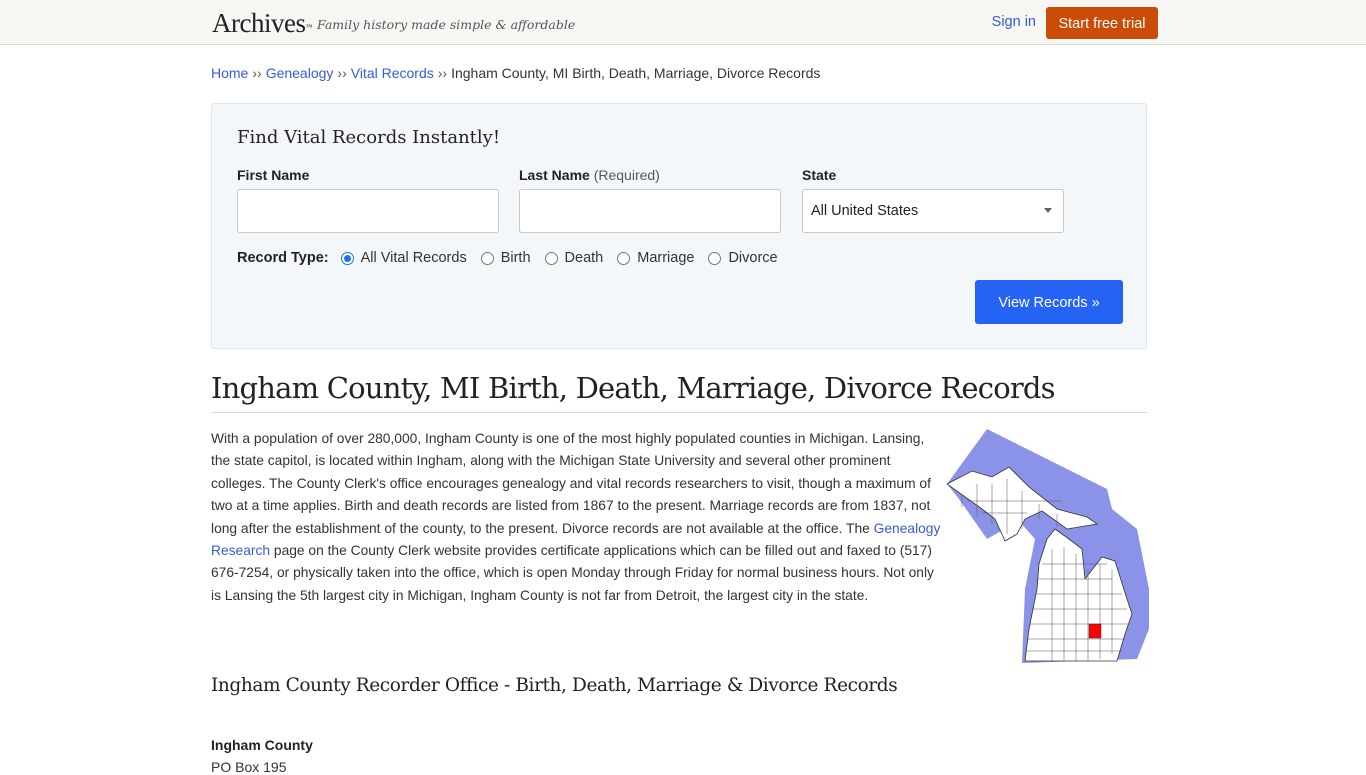 This screenshot has height=775, width=1366. What do you see at coordinates (262, 745) in the screenshot?
I see `office-name: Ingham County` at bounding box center [262, 745].